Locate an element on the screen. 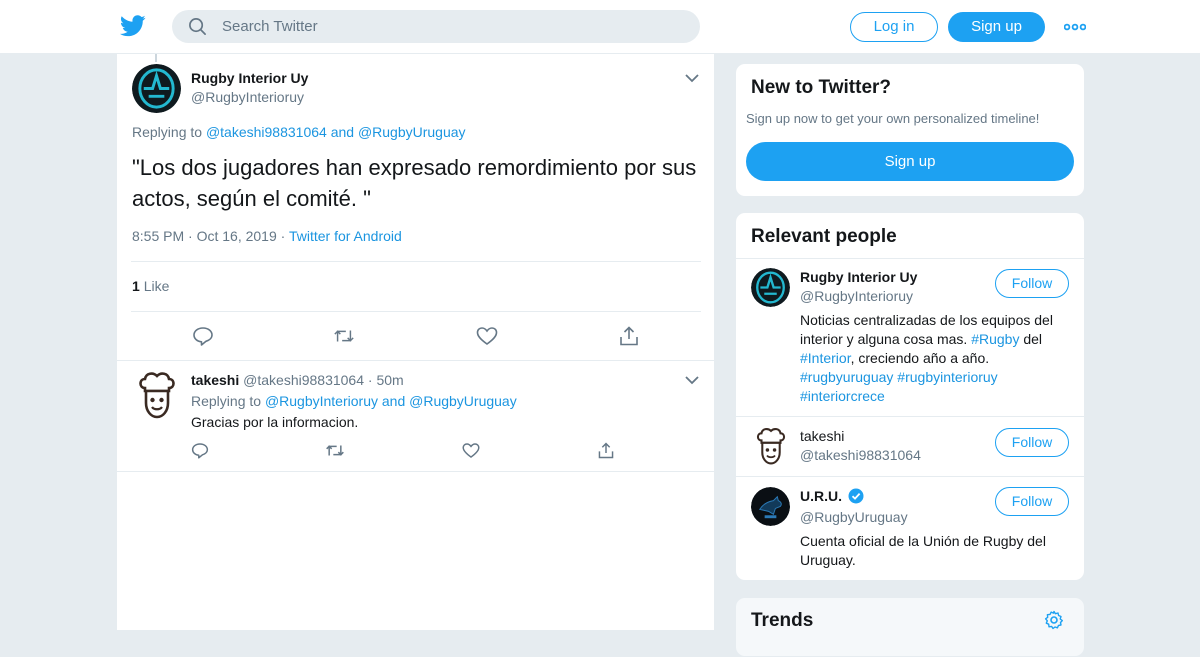  more-icon is located at coordinates (1075, 27).